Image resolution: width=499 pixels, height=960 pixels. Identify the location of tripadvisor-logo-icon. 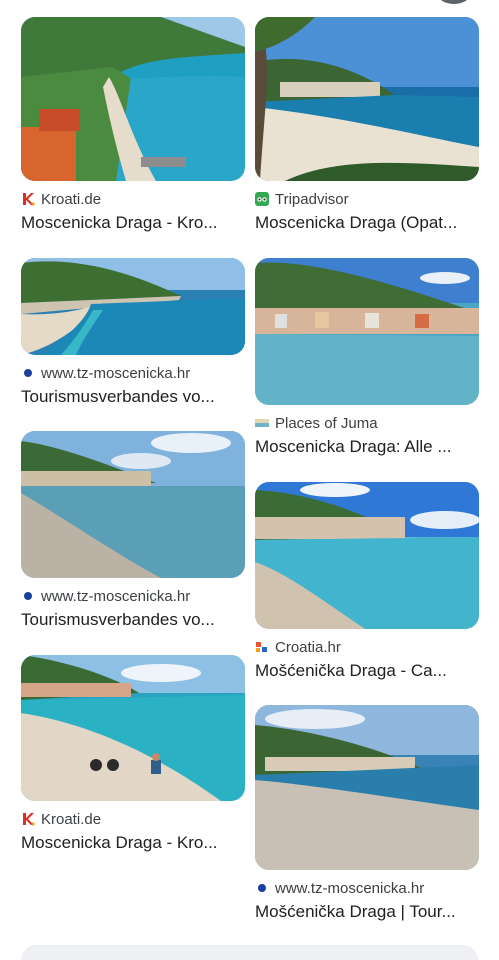
(262, 199).